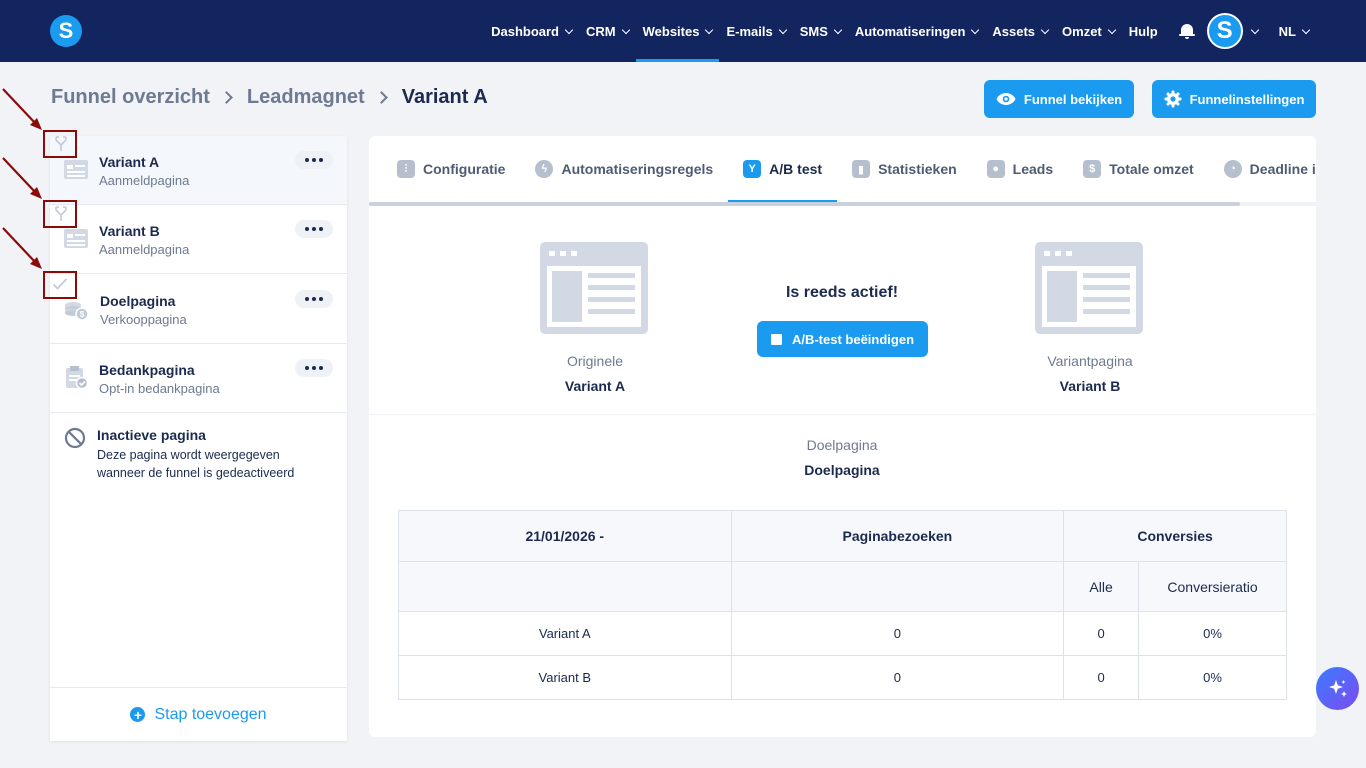  I want to click on nav-sms: SMS, so click(820, 31).